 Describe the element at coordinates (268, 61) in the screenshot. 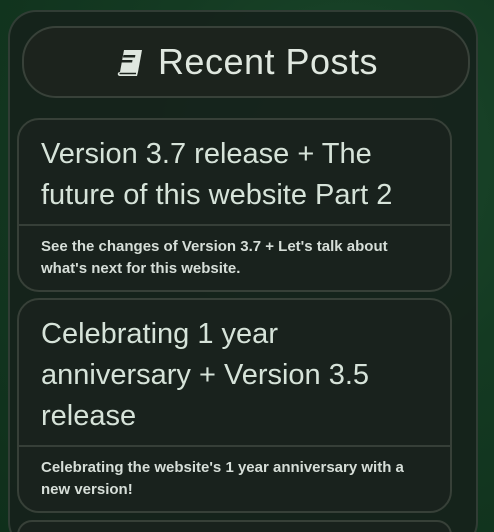

I see `widget-title: Recent Posts` at that location.